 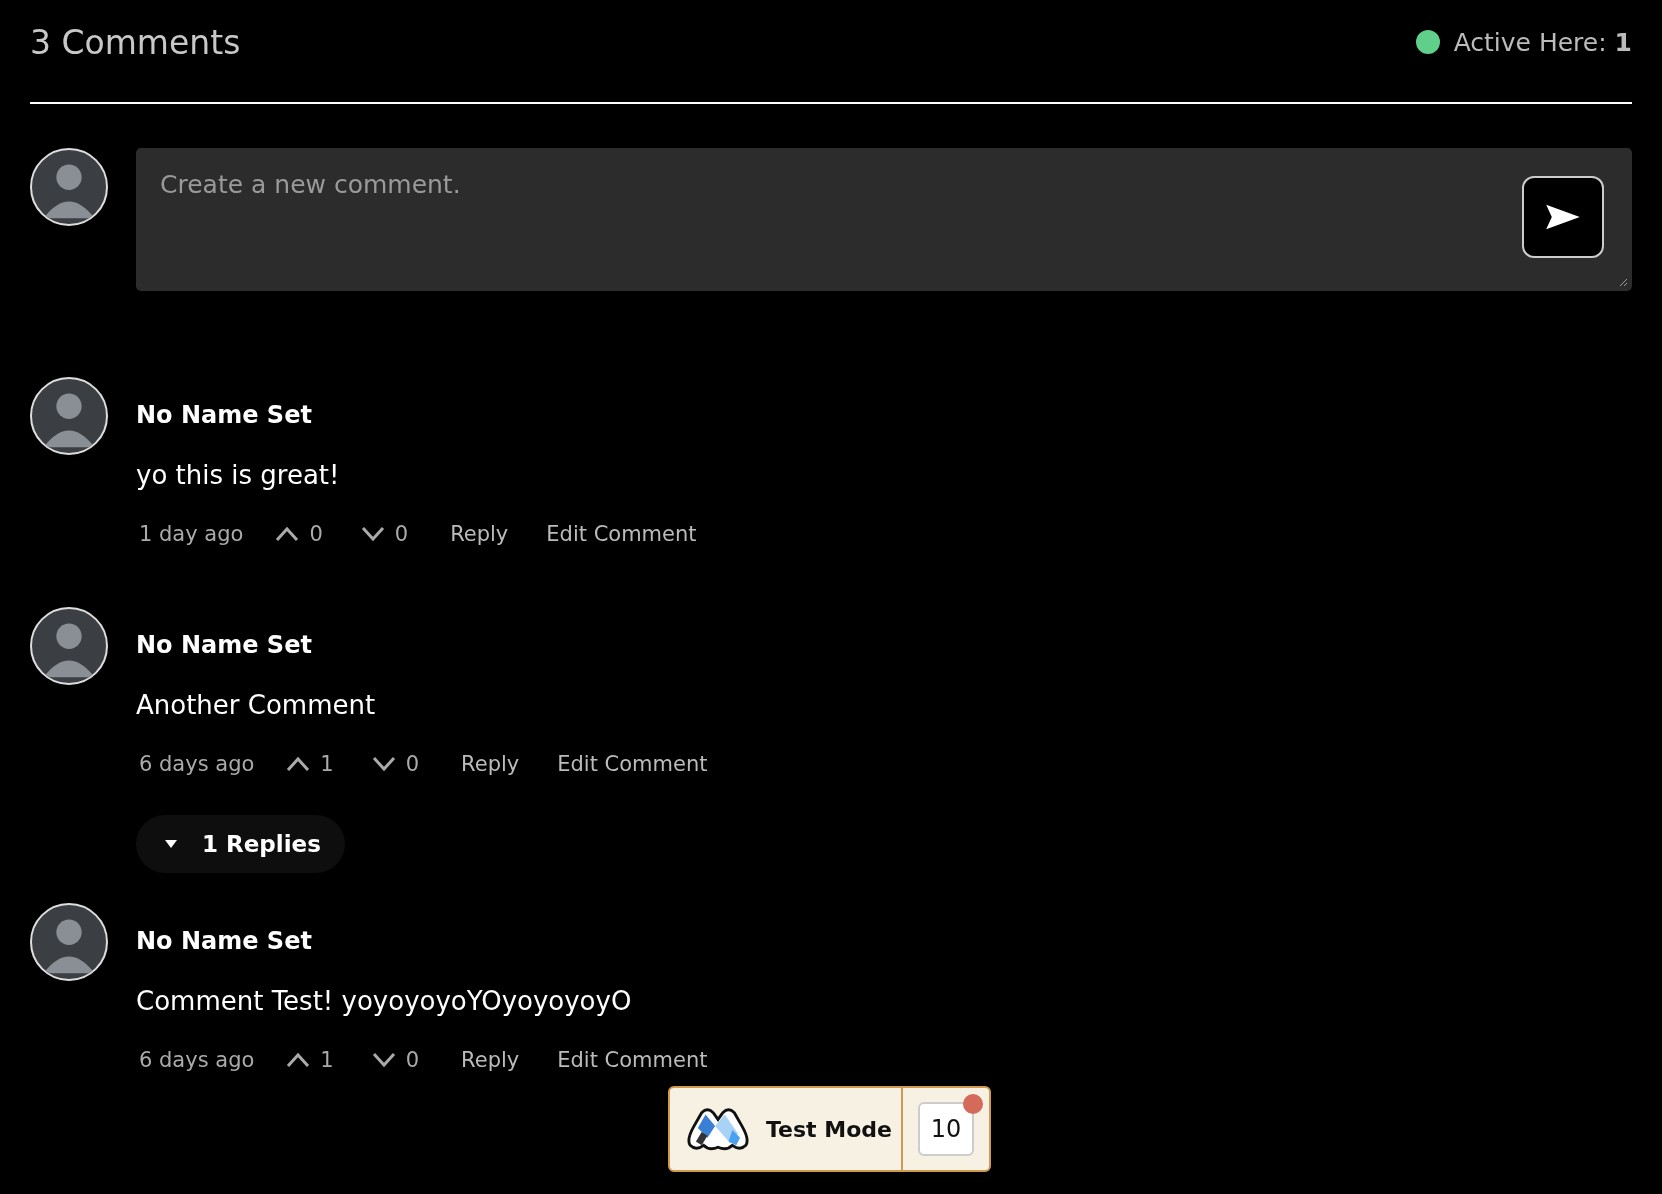 What do you see at coordinates (1542, 42) in the screenshot?
I see `active-users-label: Active Here: 1` at bounding box center [1542, 42].